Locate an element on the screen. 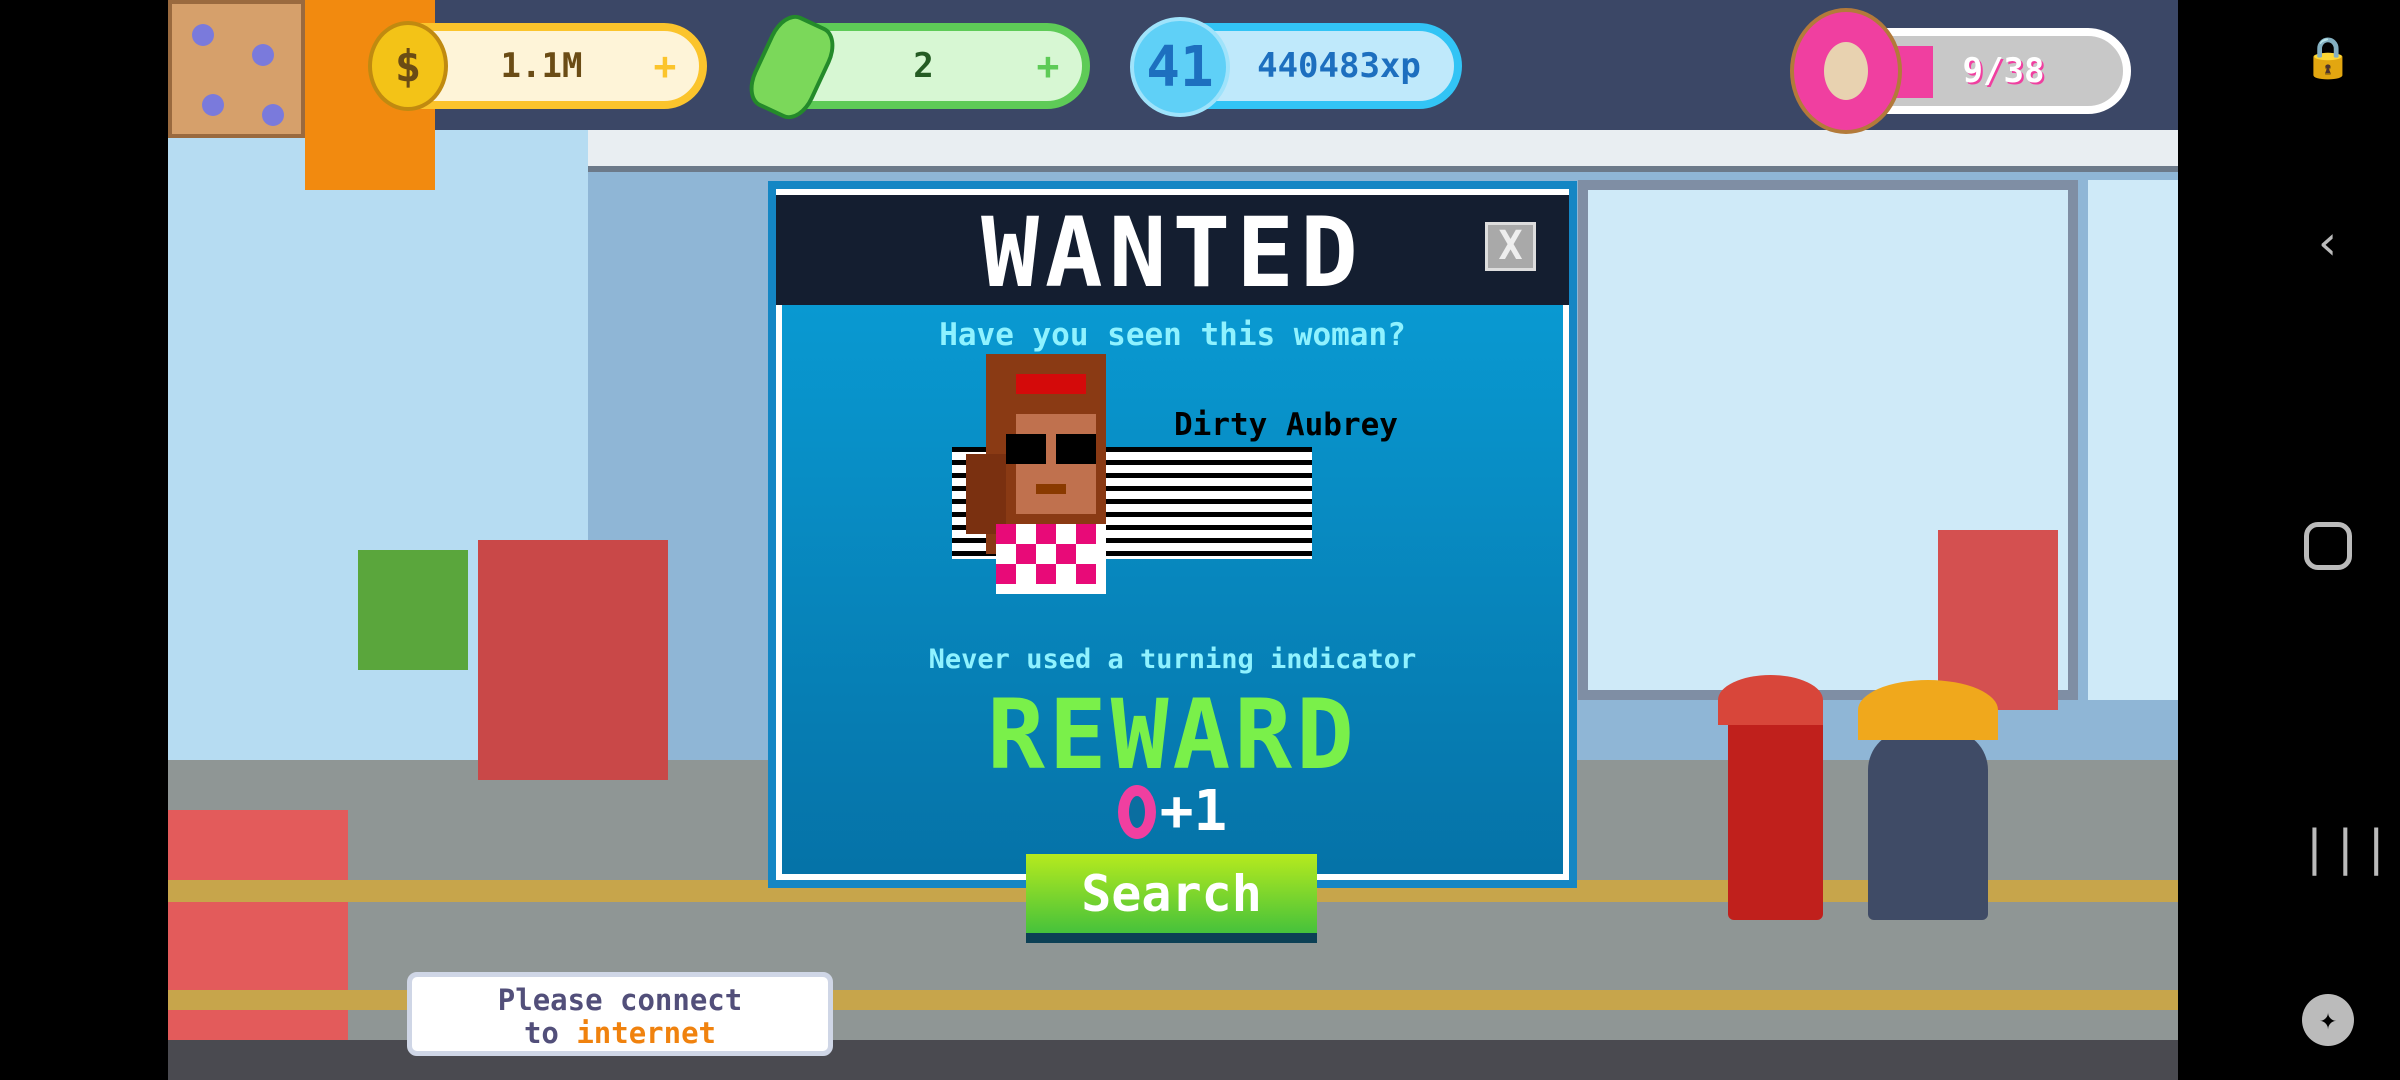 This screenshot has width=2400, height=1080. reward-value: +1 is located at coordinates (1193, 811).